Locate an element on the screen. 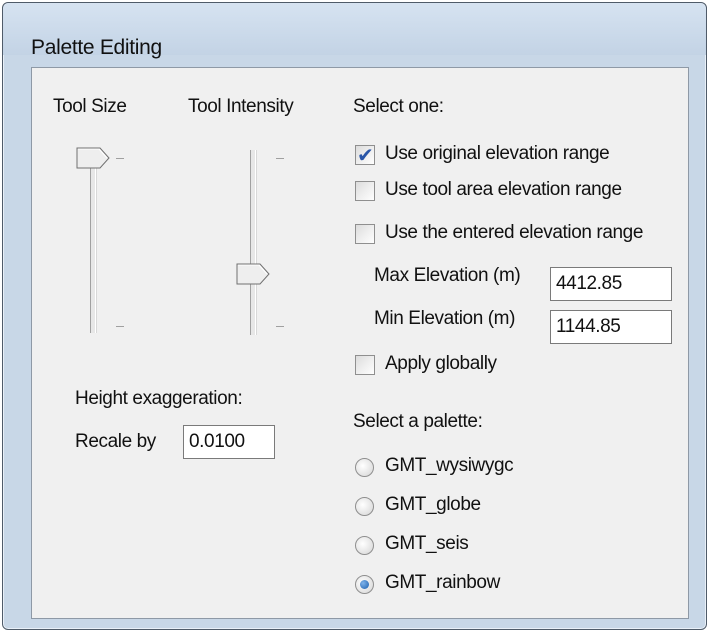 The width and height of the screenshot is (711, 634). checkbox-label: Use the entered elevation range is located at coordinates (514, 232).